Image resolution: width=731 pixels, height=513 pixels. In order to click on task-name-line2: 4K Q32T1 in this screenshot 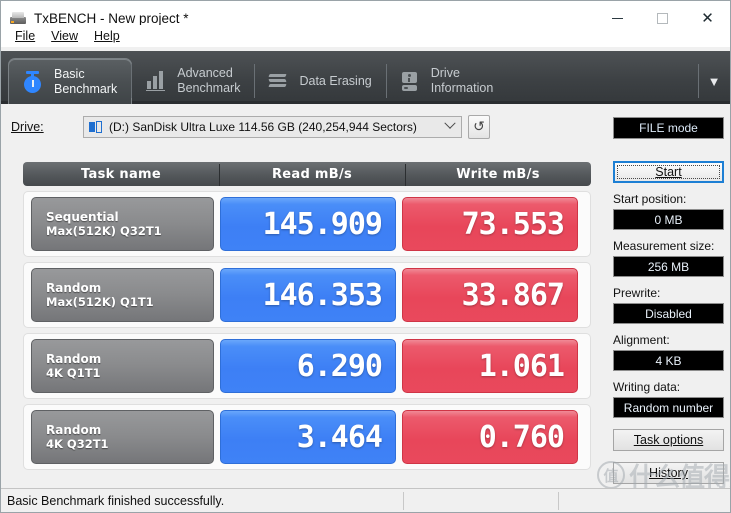, I will do `click(77, 444)`.